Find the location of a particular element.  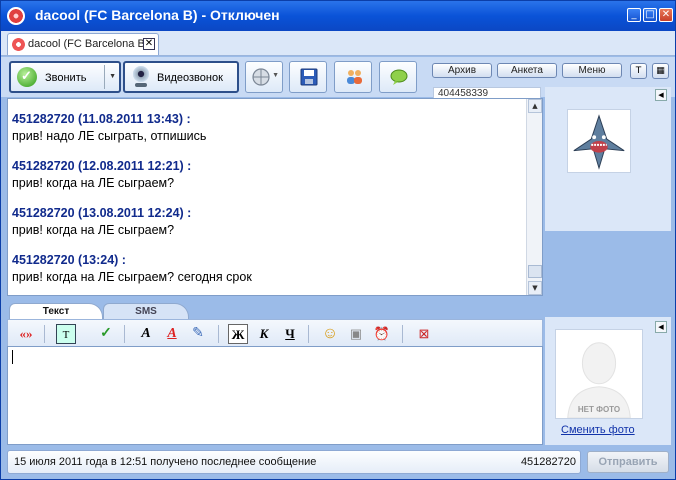

save-button is located at coordinates (308, 77).